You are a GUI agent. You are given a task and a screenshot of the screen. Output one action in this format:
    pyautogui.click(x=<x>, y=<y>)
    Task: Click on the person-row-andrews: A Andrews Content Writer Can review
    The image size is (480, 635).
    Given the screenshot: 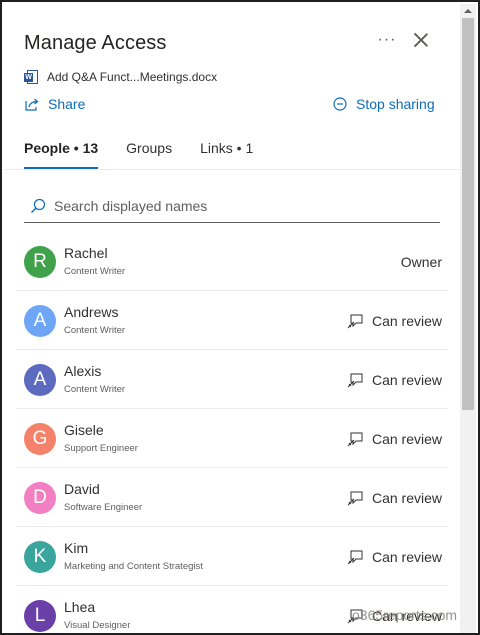 What is the action you would take?
    pyautogui.click(x=232, y=320)
    